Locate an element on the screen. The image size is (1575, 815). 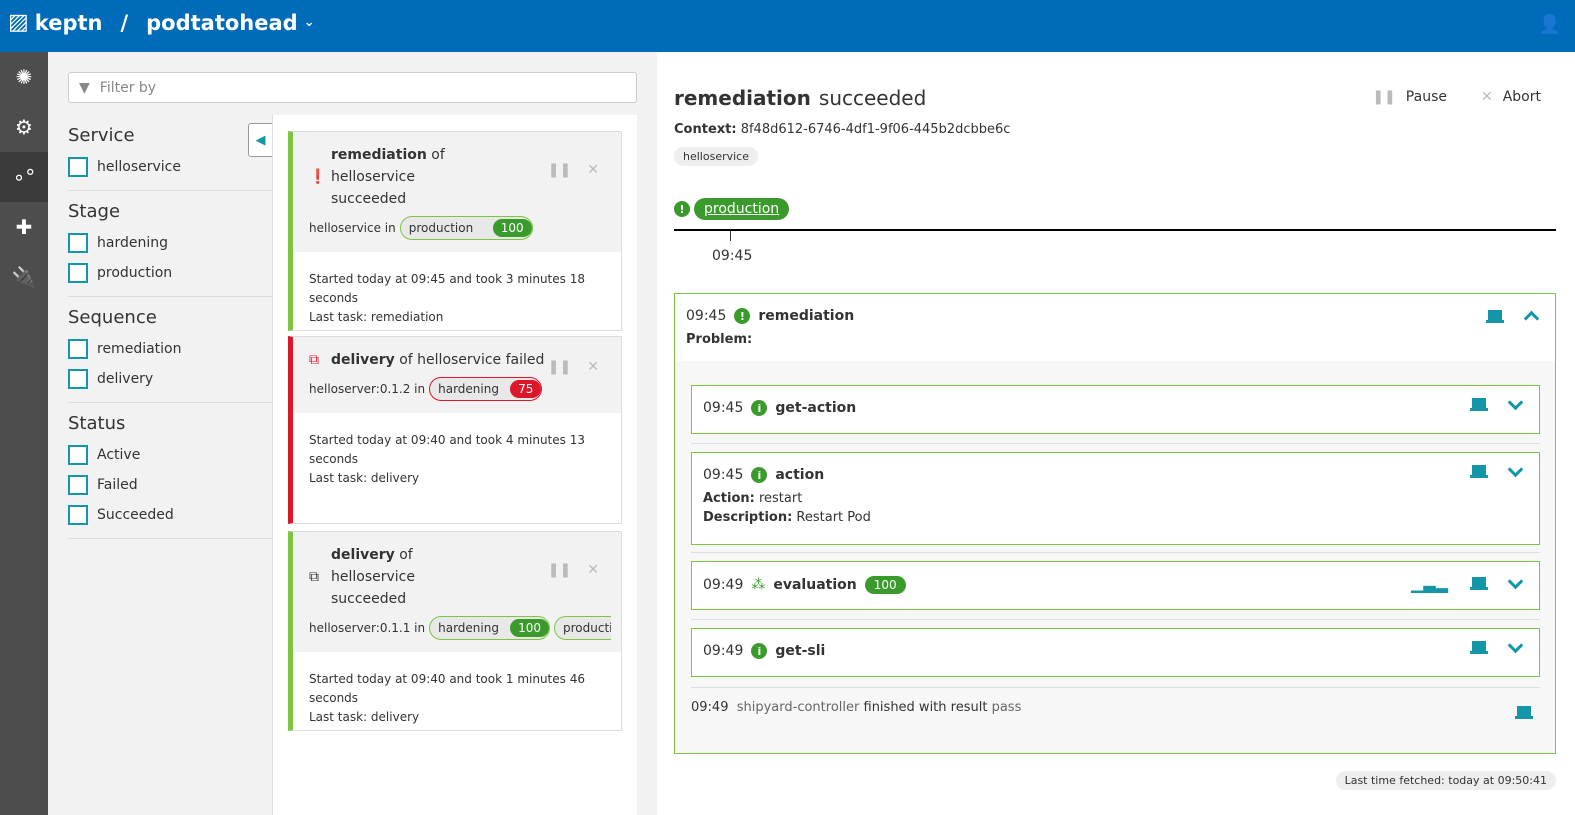
task-item: 09:49 i get-sli is located at coordinates (1115, 652).